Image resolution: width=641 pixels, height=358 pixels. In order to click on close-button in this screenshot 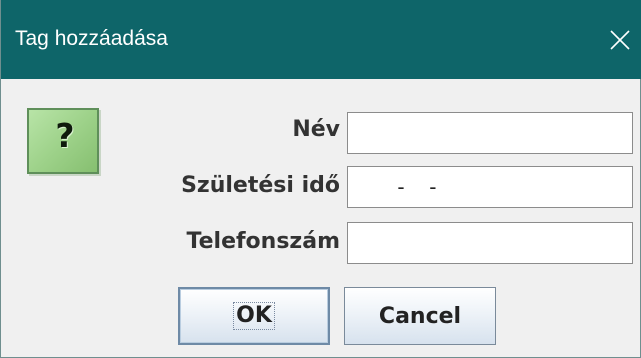, I will do `click(619, 39)`.